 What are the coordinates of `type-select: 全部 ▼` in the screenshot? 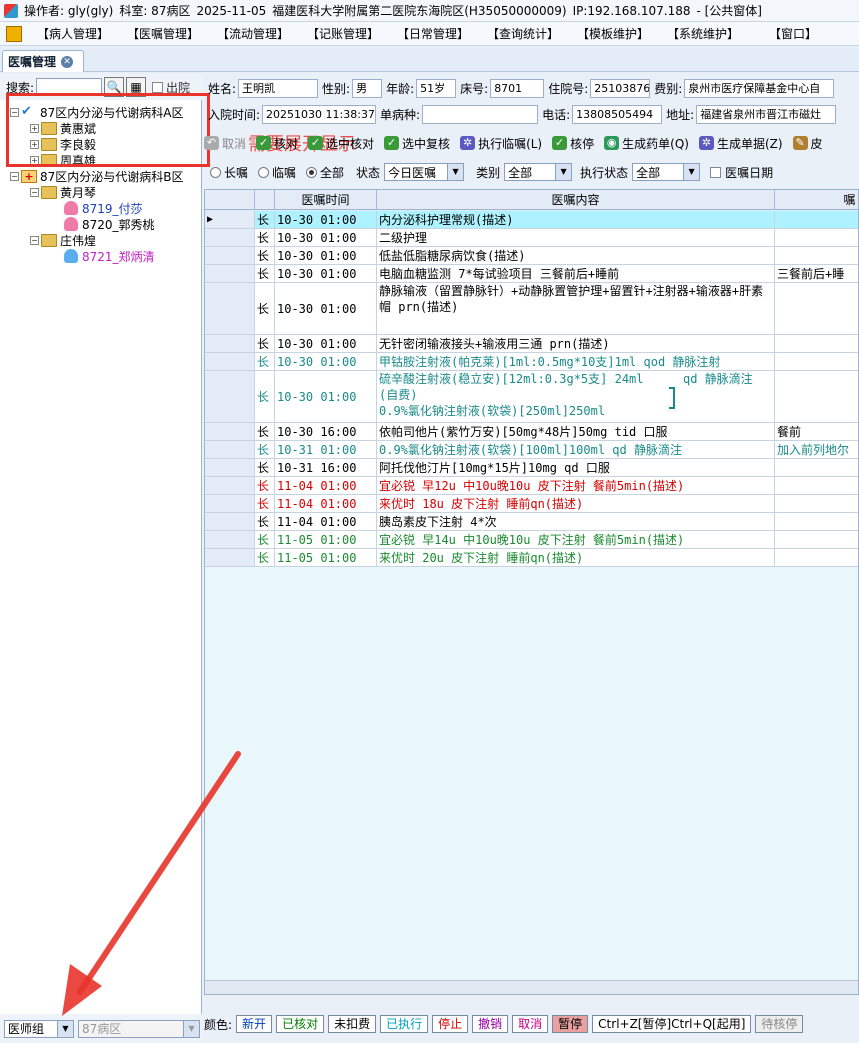 It's located at (538, 172).